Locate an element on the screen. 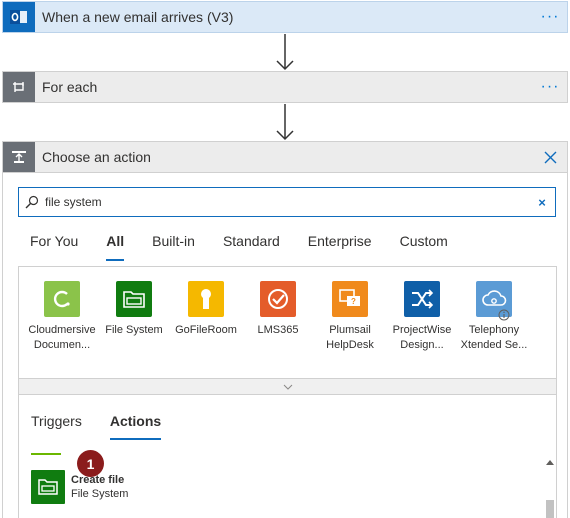 This screenshot has height=518, width=570. info-icon is located at coordinates (504, 315).